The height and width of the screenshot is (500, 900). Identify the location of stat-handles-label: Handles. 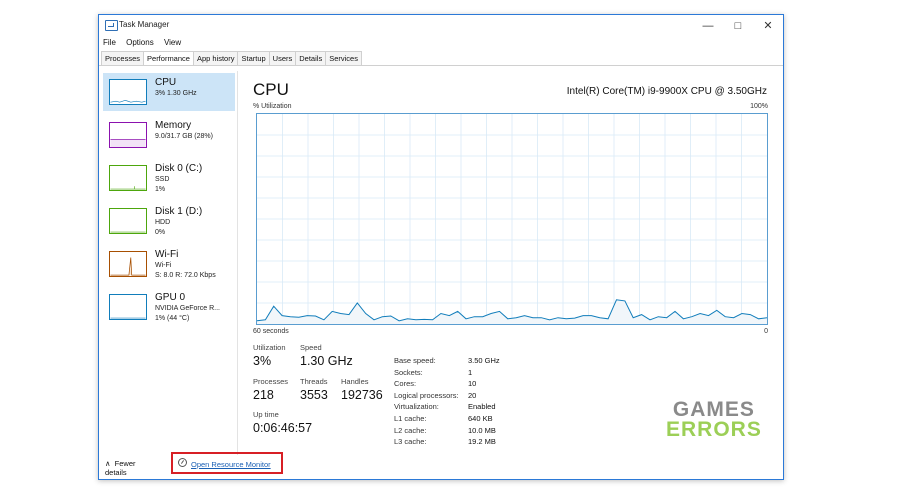
(355, 381).